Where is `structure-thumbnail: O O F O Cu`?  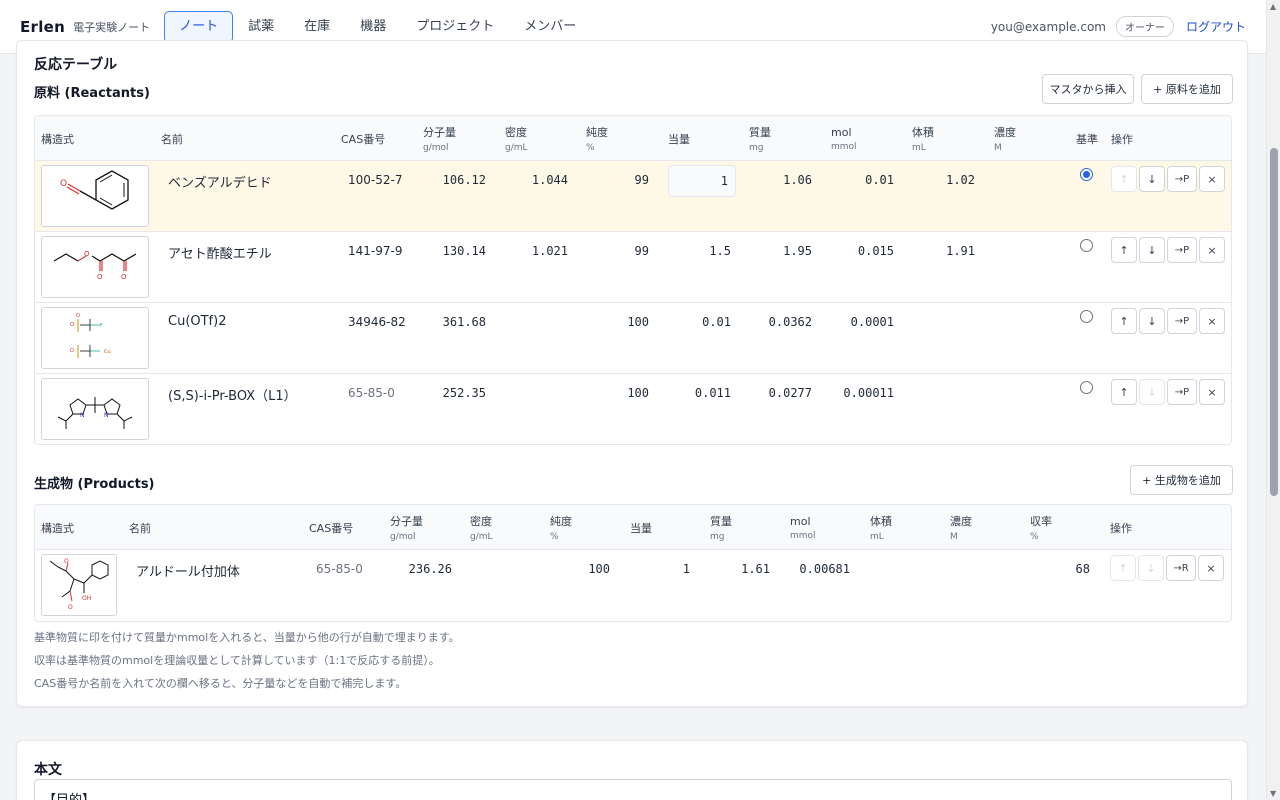
structure-thumbnail: O O F O Cu is located at coordinates (95, 338).